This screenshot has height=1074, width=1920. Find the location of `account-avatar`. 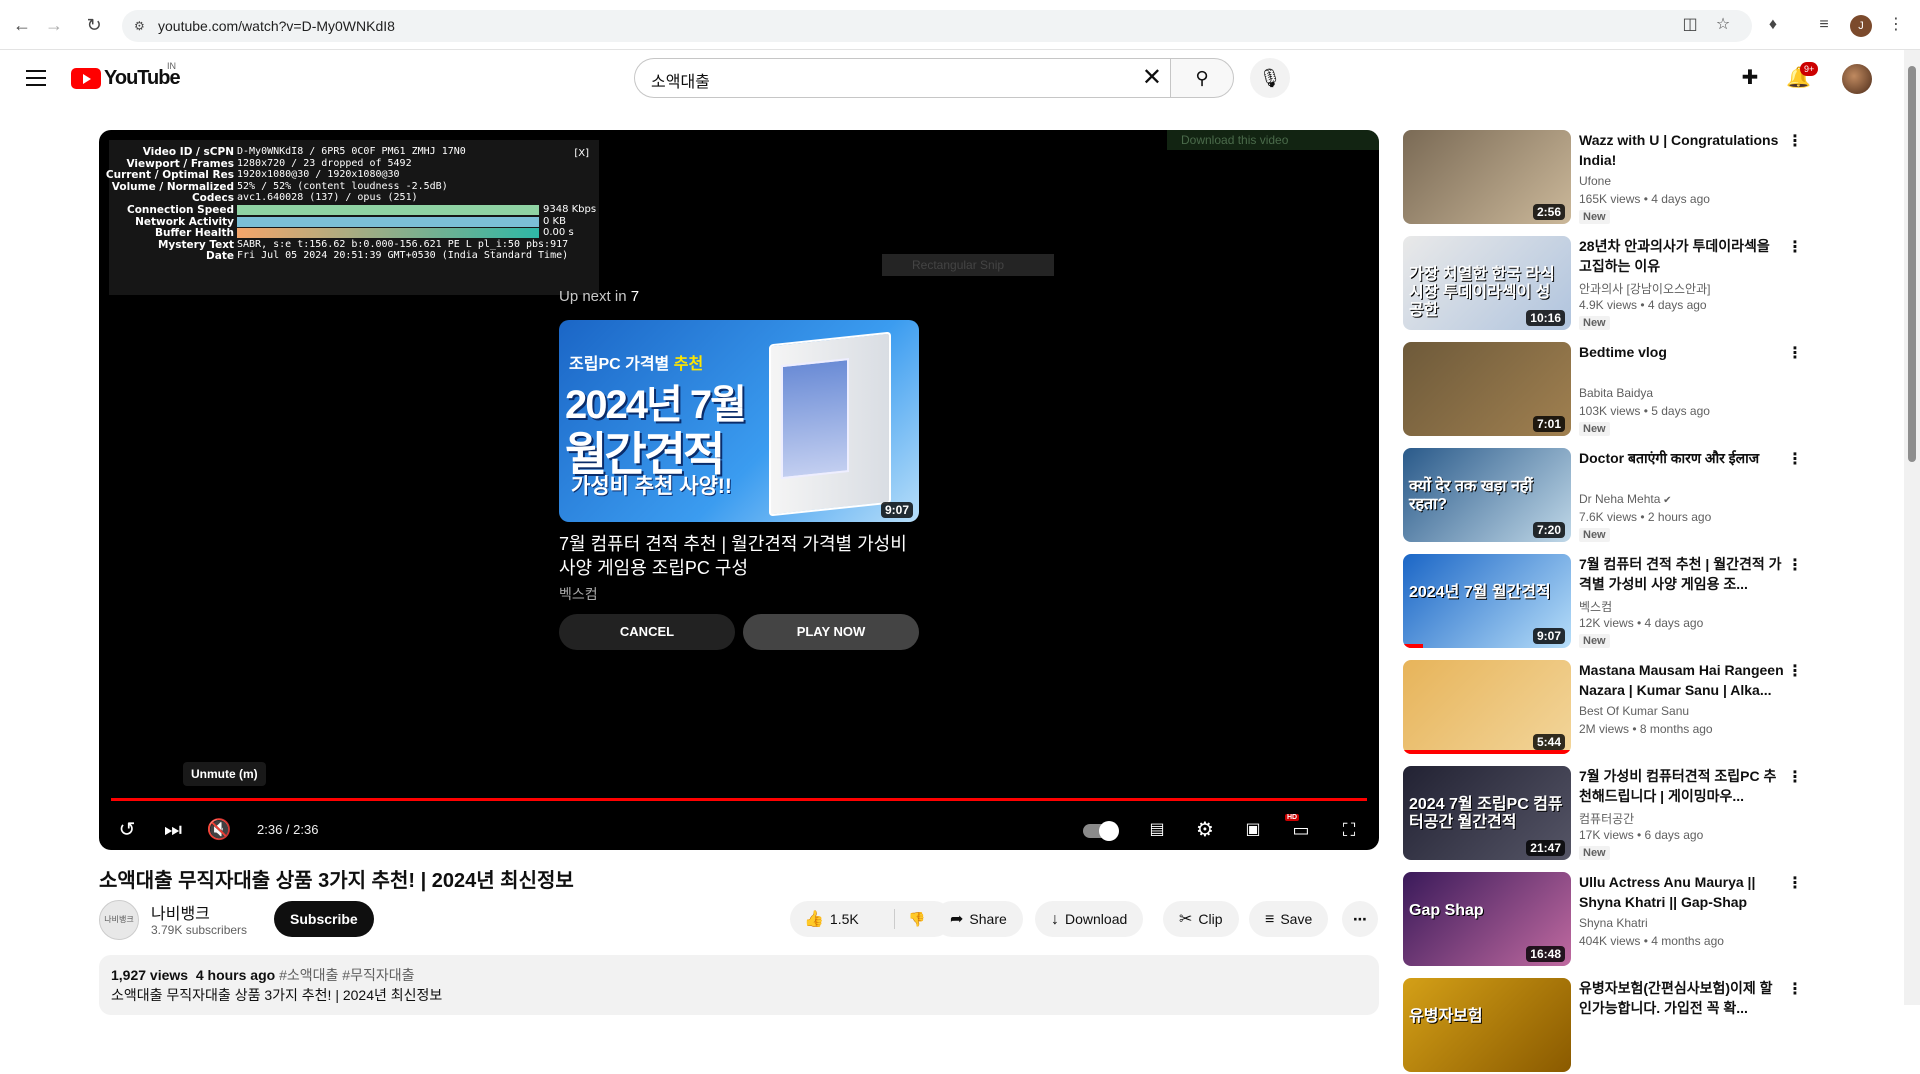

account-avatar is located at coordinates (1857, 79).